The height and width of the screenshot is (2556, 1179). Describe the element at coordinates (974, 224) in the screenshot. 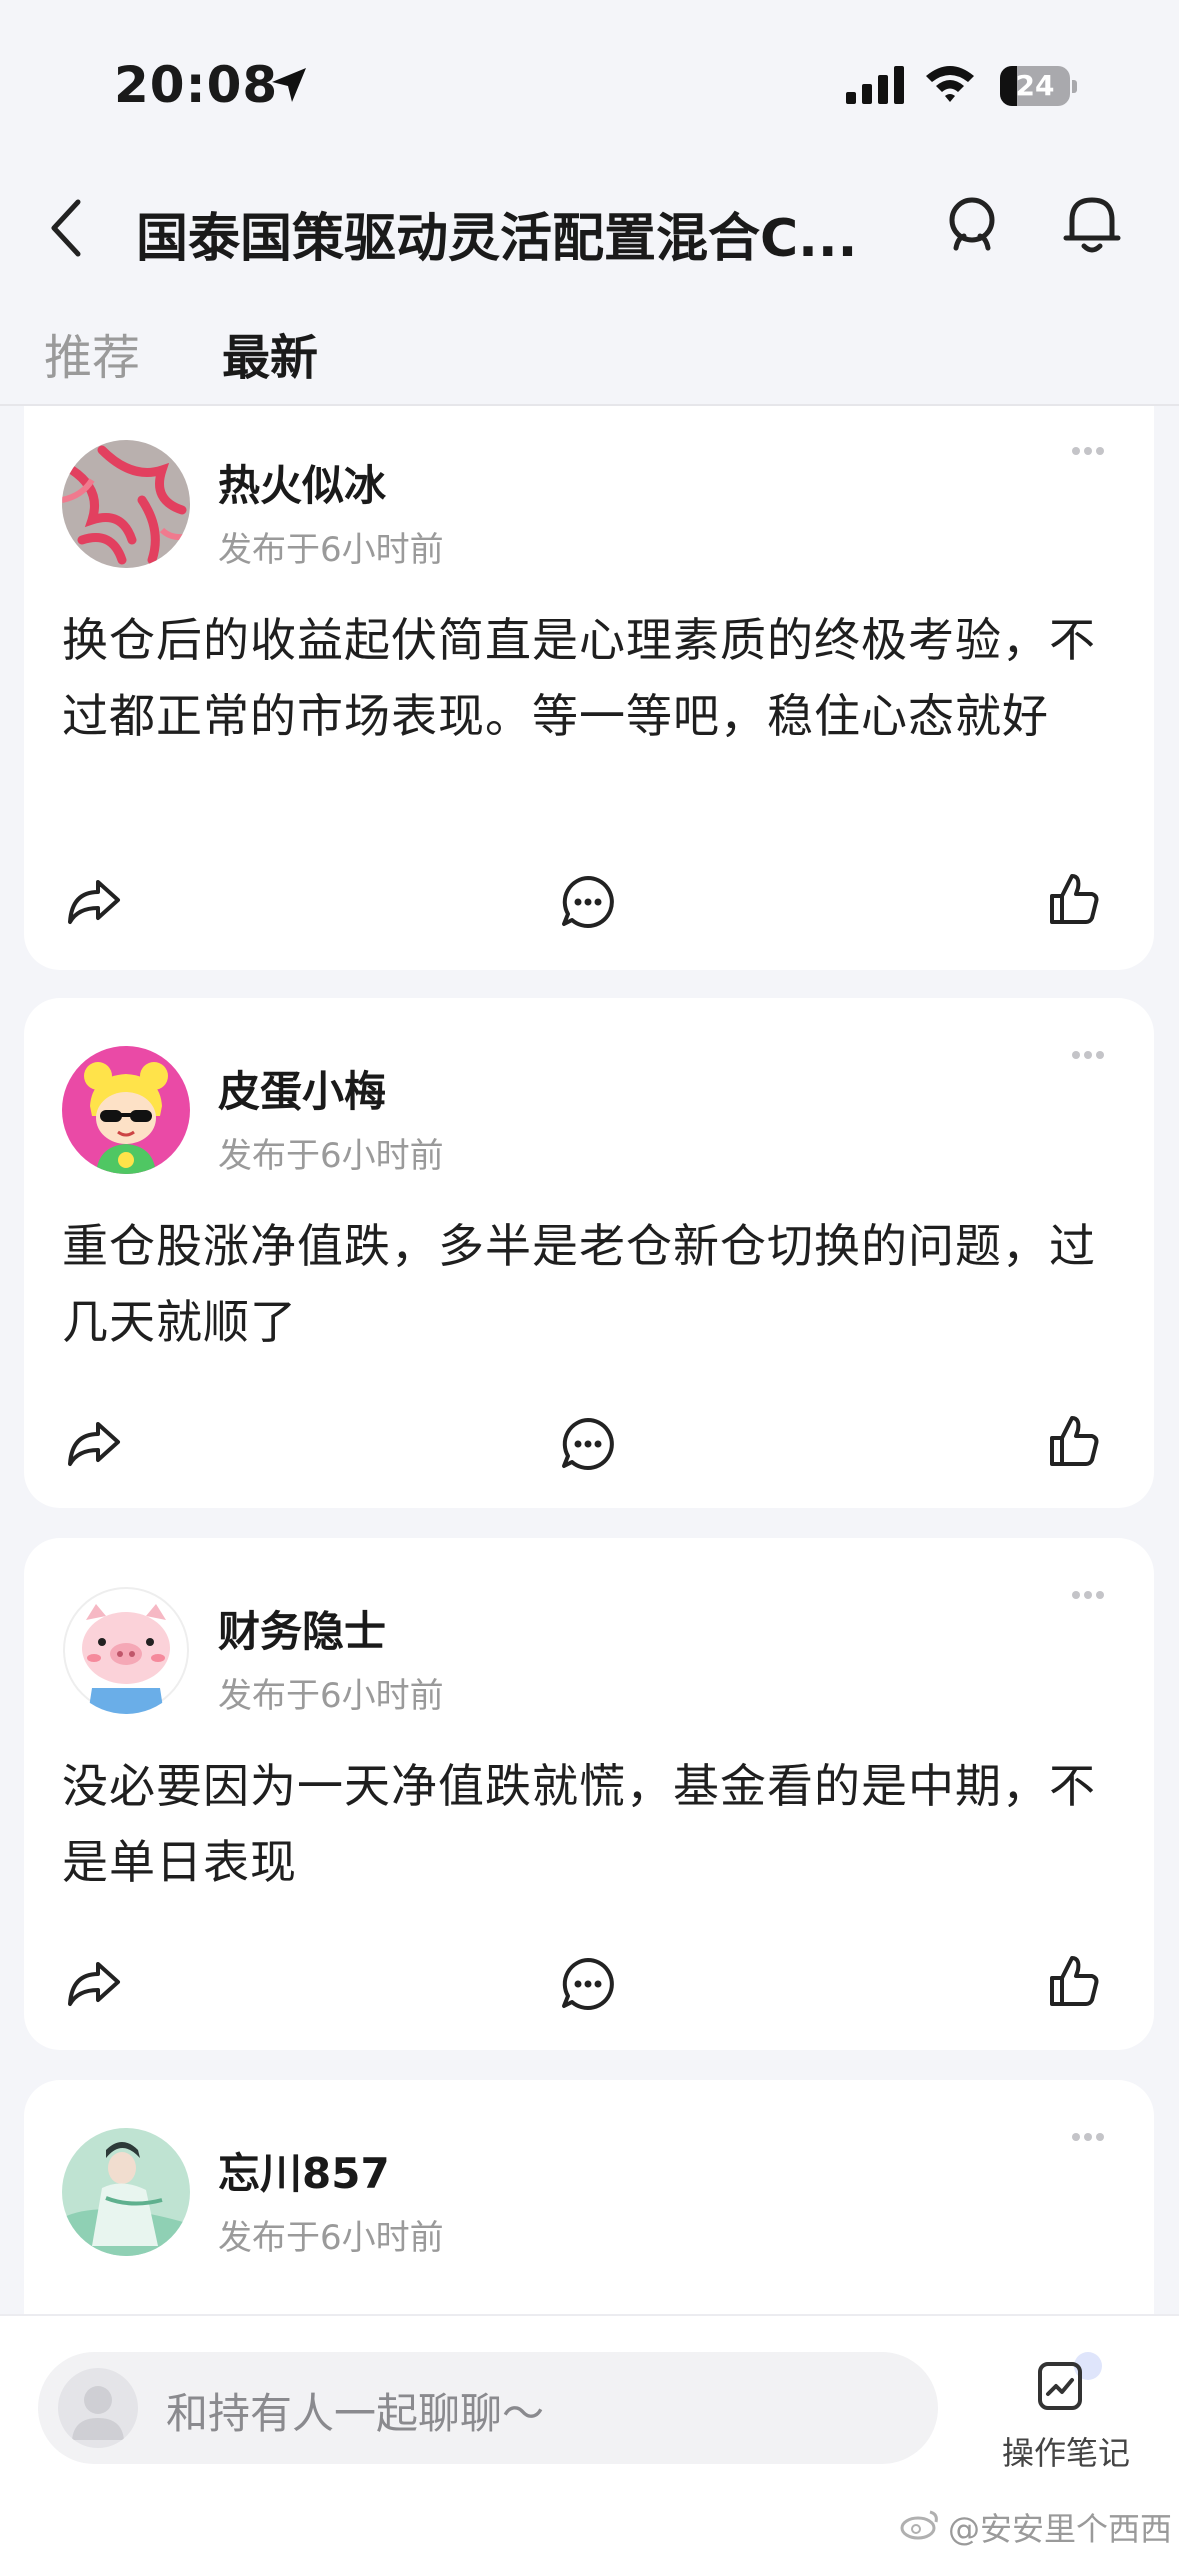

I see `search-icon` at that location.